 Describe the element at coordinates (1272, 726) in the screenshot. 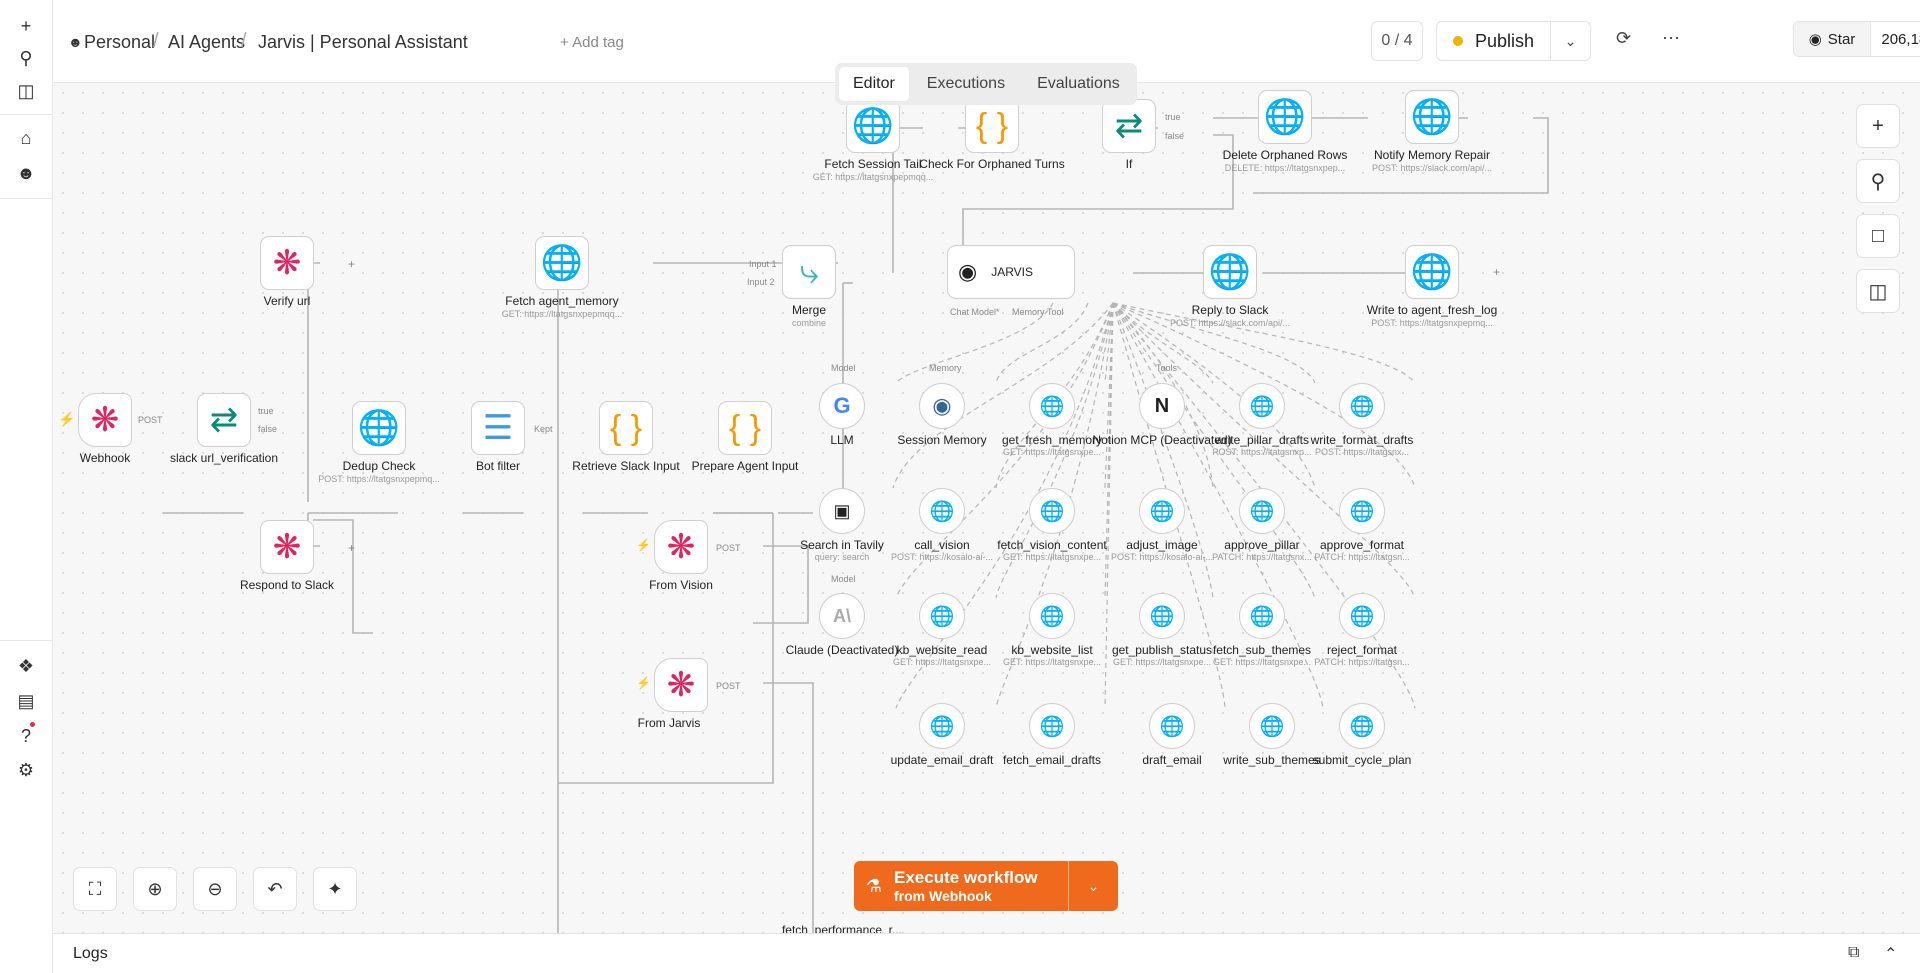

I see `write-sub-themes-node: 🌐` at that location.